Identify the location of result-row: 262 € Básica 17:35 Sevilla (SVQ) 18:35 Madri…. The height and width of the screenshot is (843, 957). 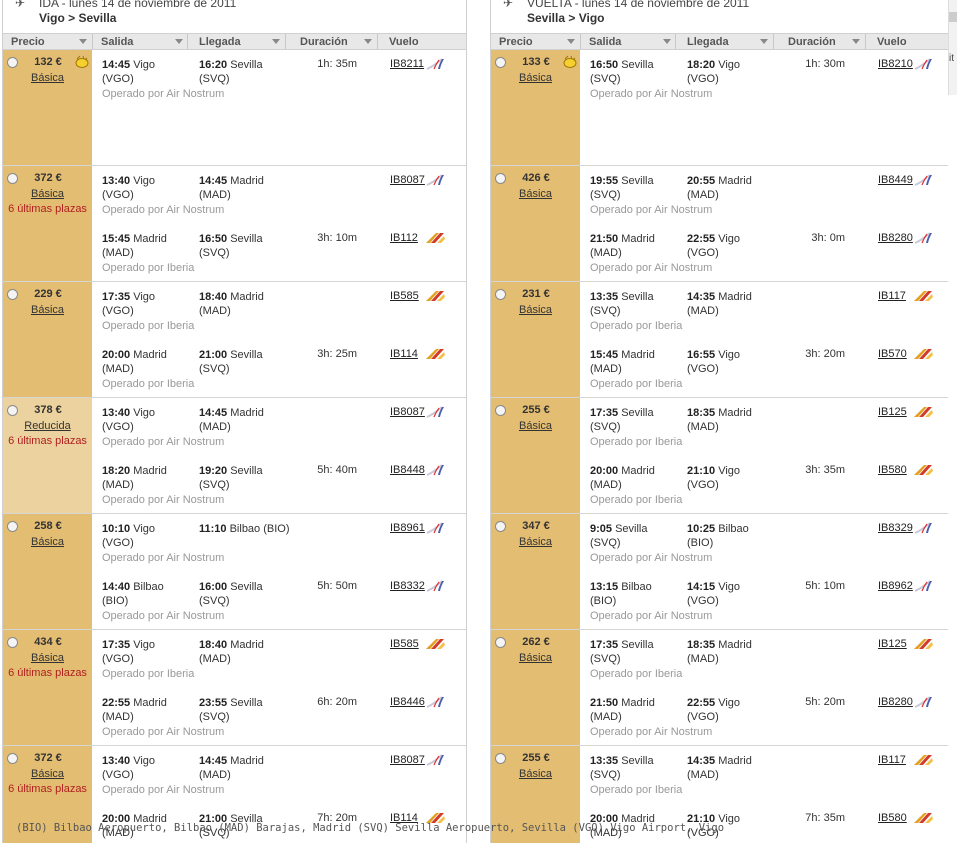
(719, 688).